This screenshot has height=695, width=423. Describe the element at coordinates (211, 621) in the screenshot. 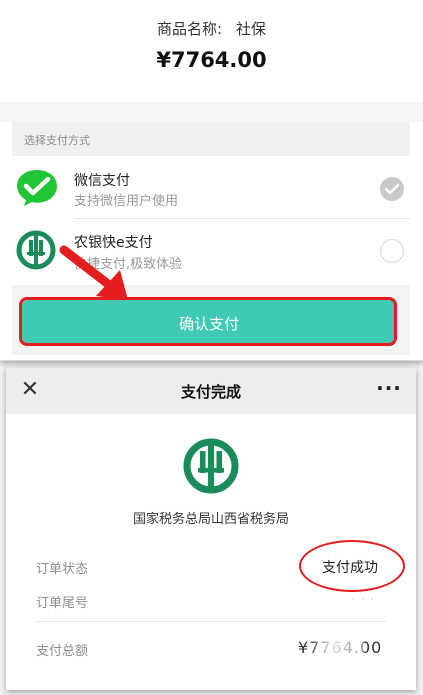

I see `divider` at that location.